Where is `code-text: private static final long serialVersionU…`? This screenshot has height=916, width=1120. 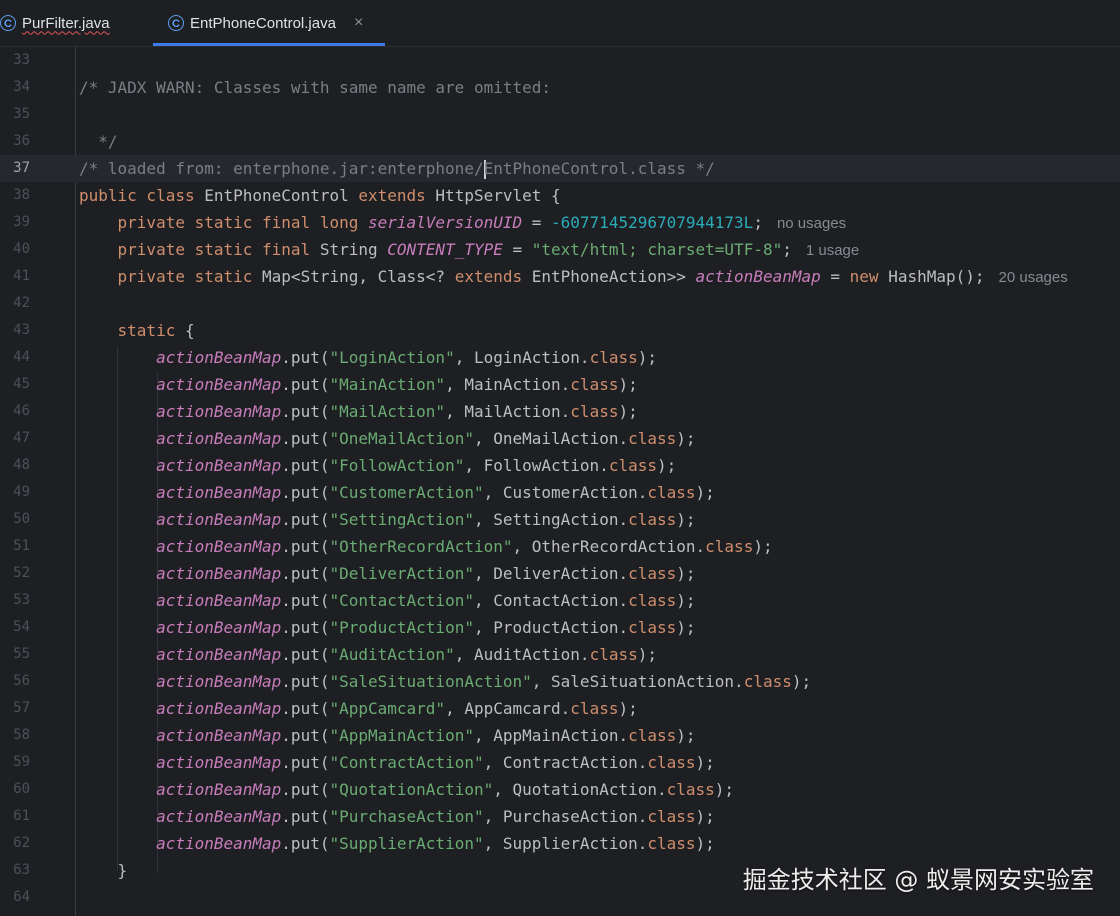 code-text: private static final long serialVersionU… is located at coordinates (463, 223).